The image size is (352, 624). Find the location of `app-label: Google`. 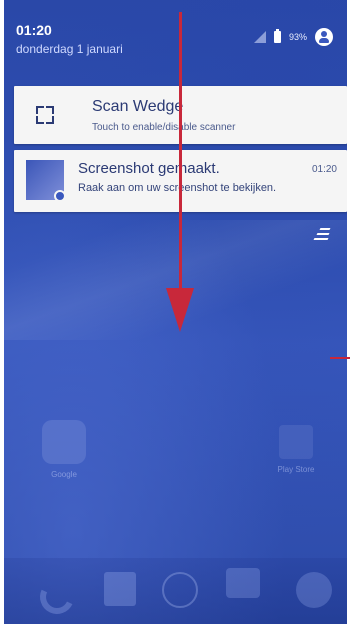

app-label: Google is located at coordinates (64, 474).